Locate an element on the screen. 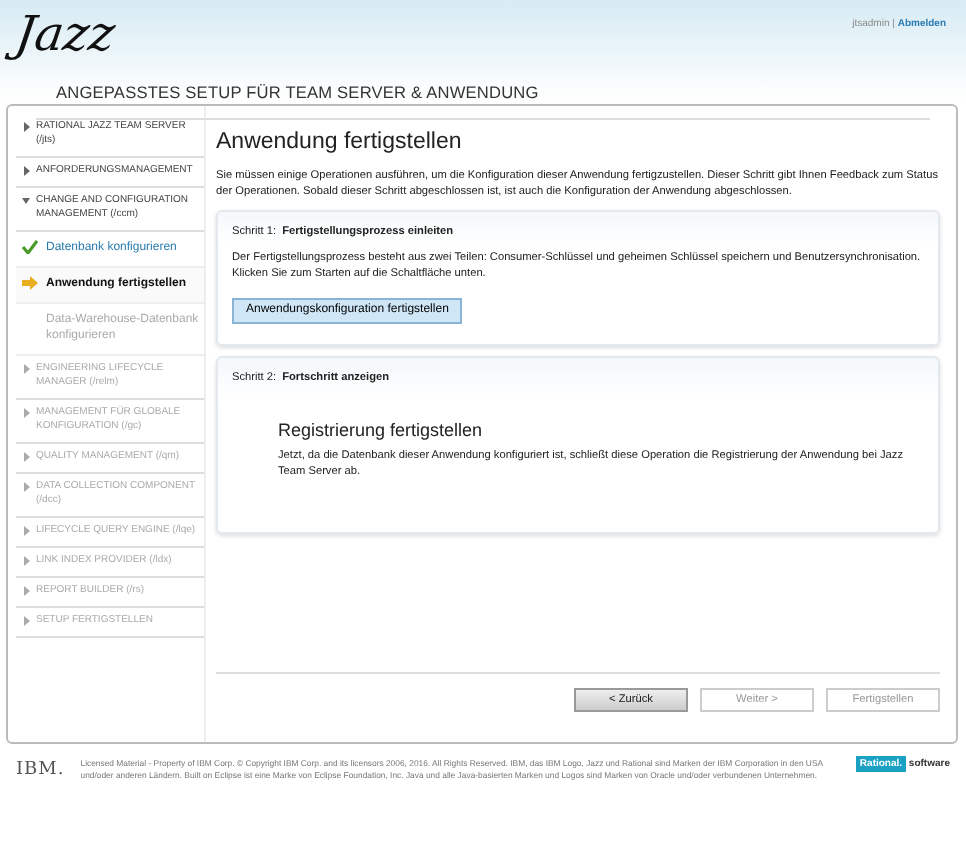 The height and width of the screenshot is (842, 966). expanded-icon is located at coordinates (26, 201).